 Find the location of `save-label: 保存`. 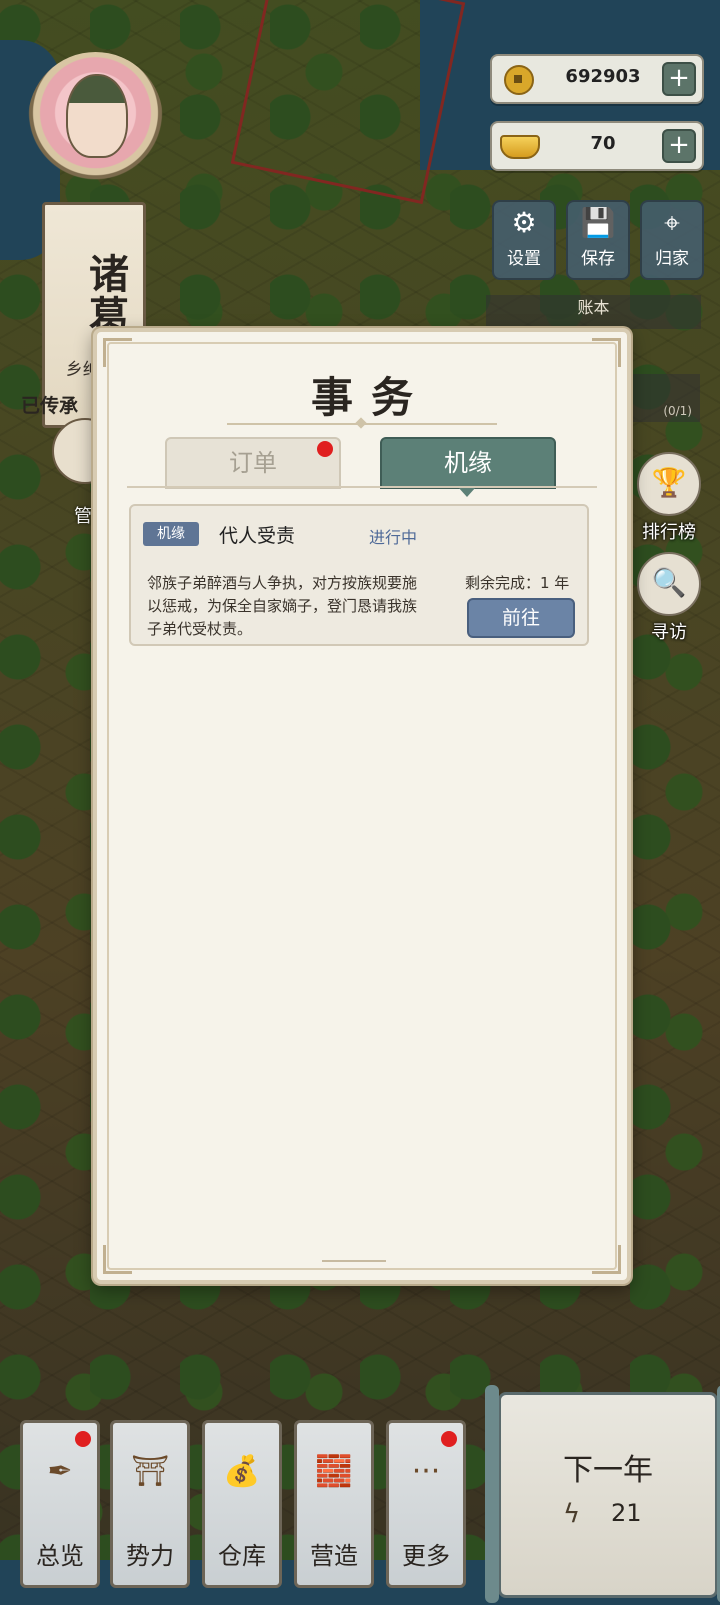

save-label: 保存 is located at coordinates (598, 259).